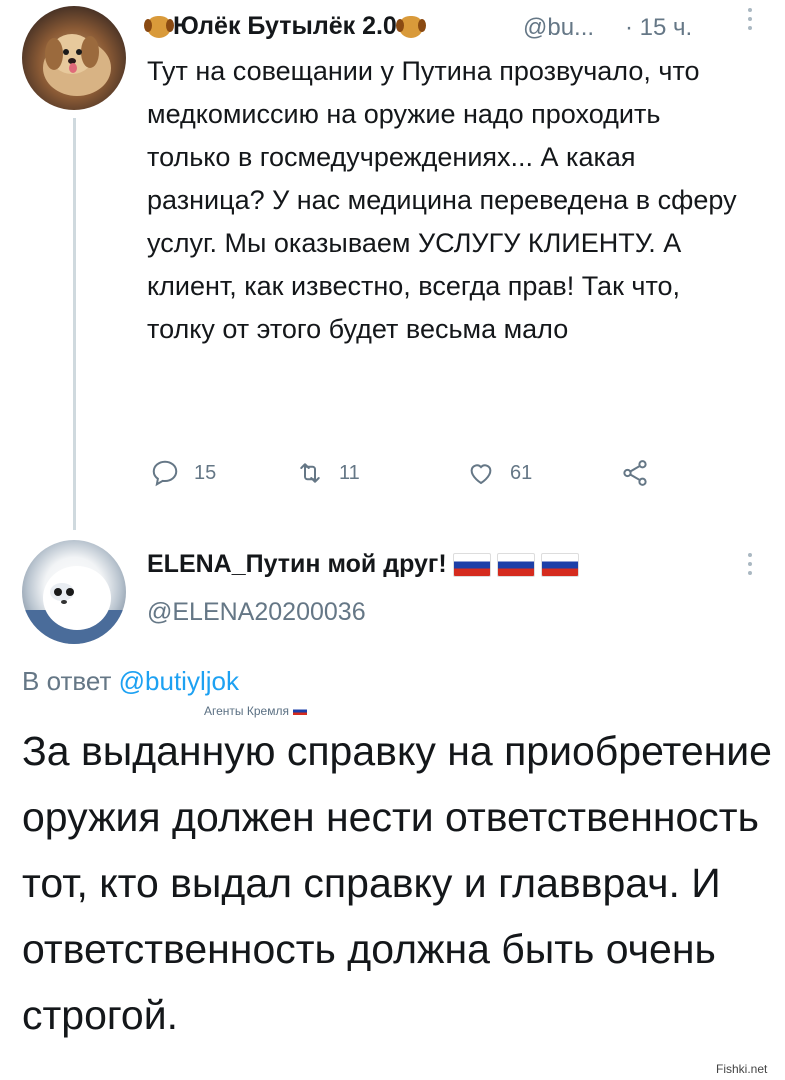 This screenshot has height=1080, width=785. I want to click on retweet-count: 11, so click(349, 472).